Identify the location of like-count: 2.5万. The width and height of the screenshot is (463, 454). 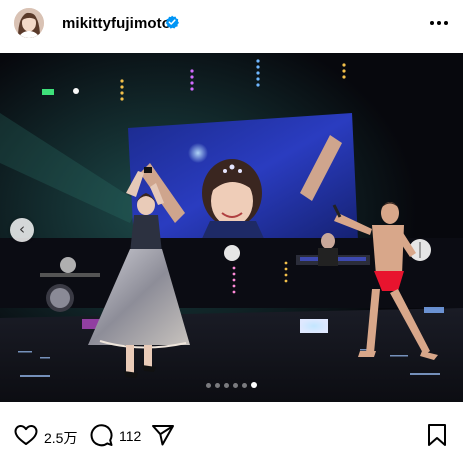
(60, 438).